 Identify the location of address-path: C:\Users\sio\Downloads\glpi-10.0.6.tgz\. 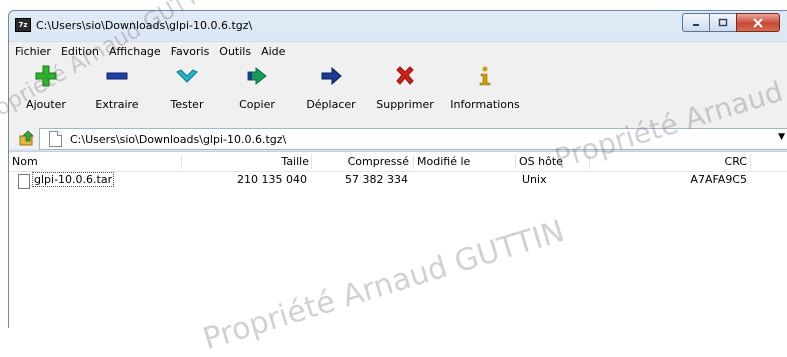
(178, 139).